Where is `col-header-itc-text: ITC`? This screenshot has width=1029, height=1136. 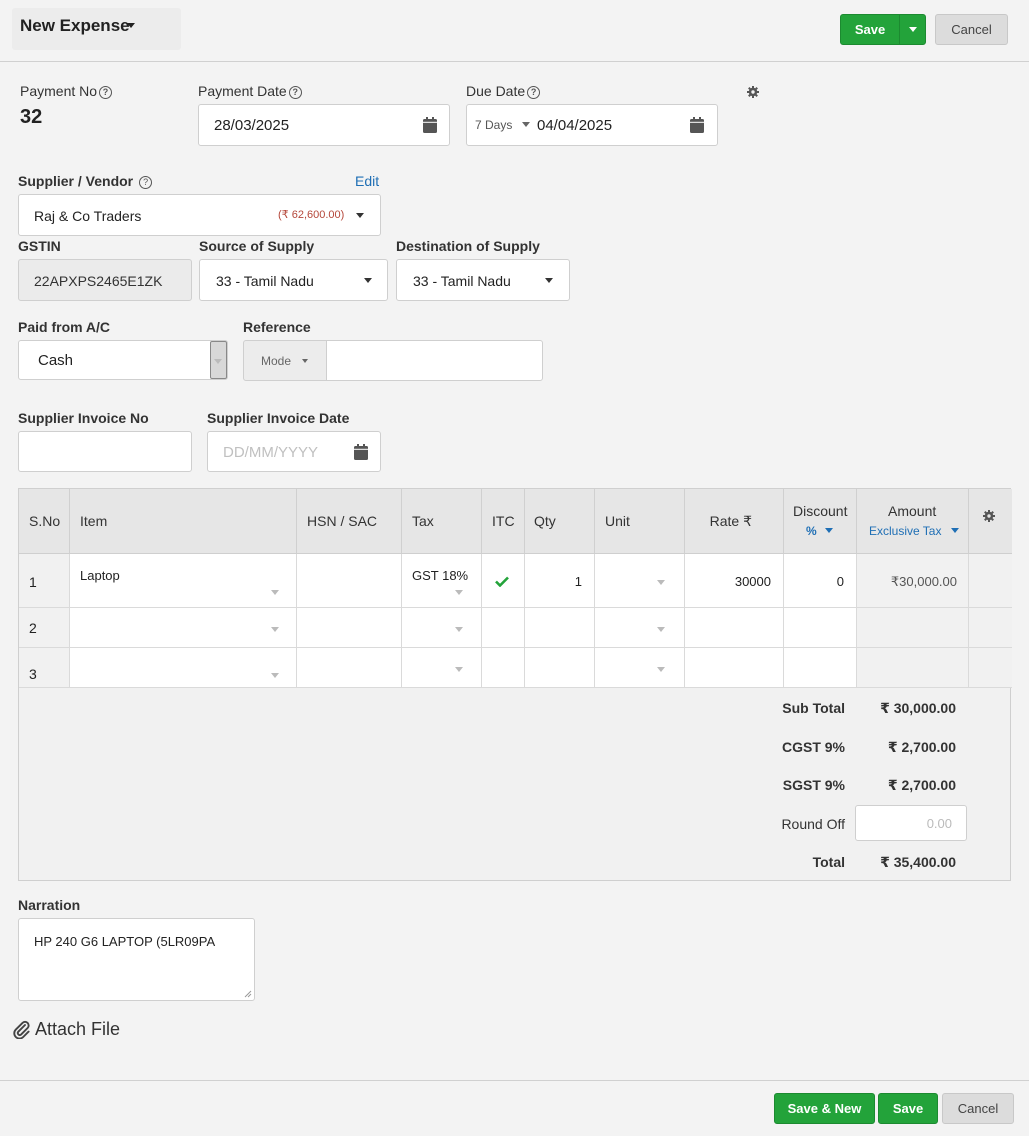 col-header-itc-text: ITC is located at coordinates (503, 521).